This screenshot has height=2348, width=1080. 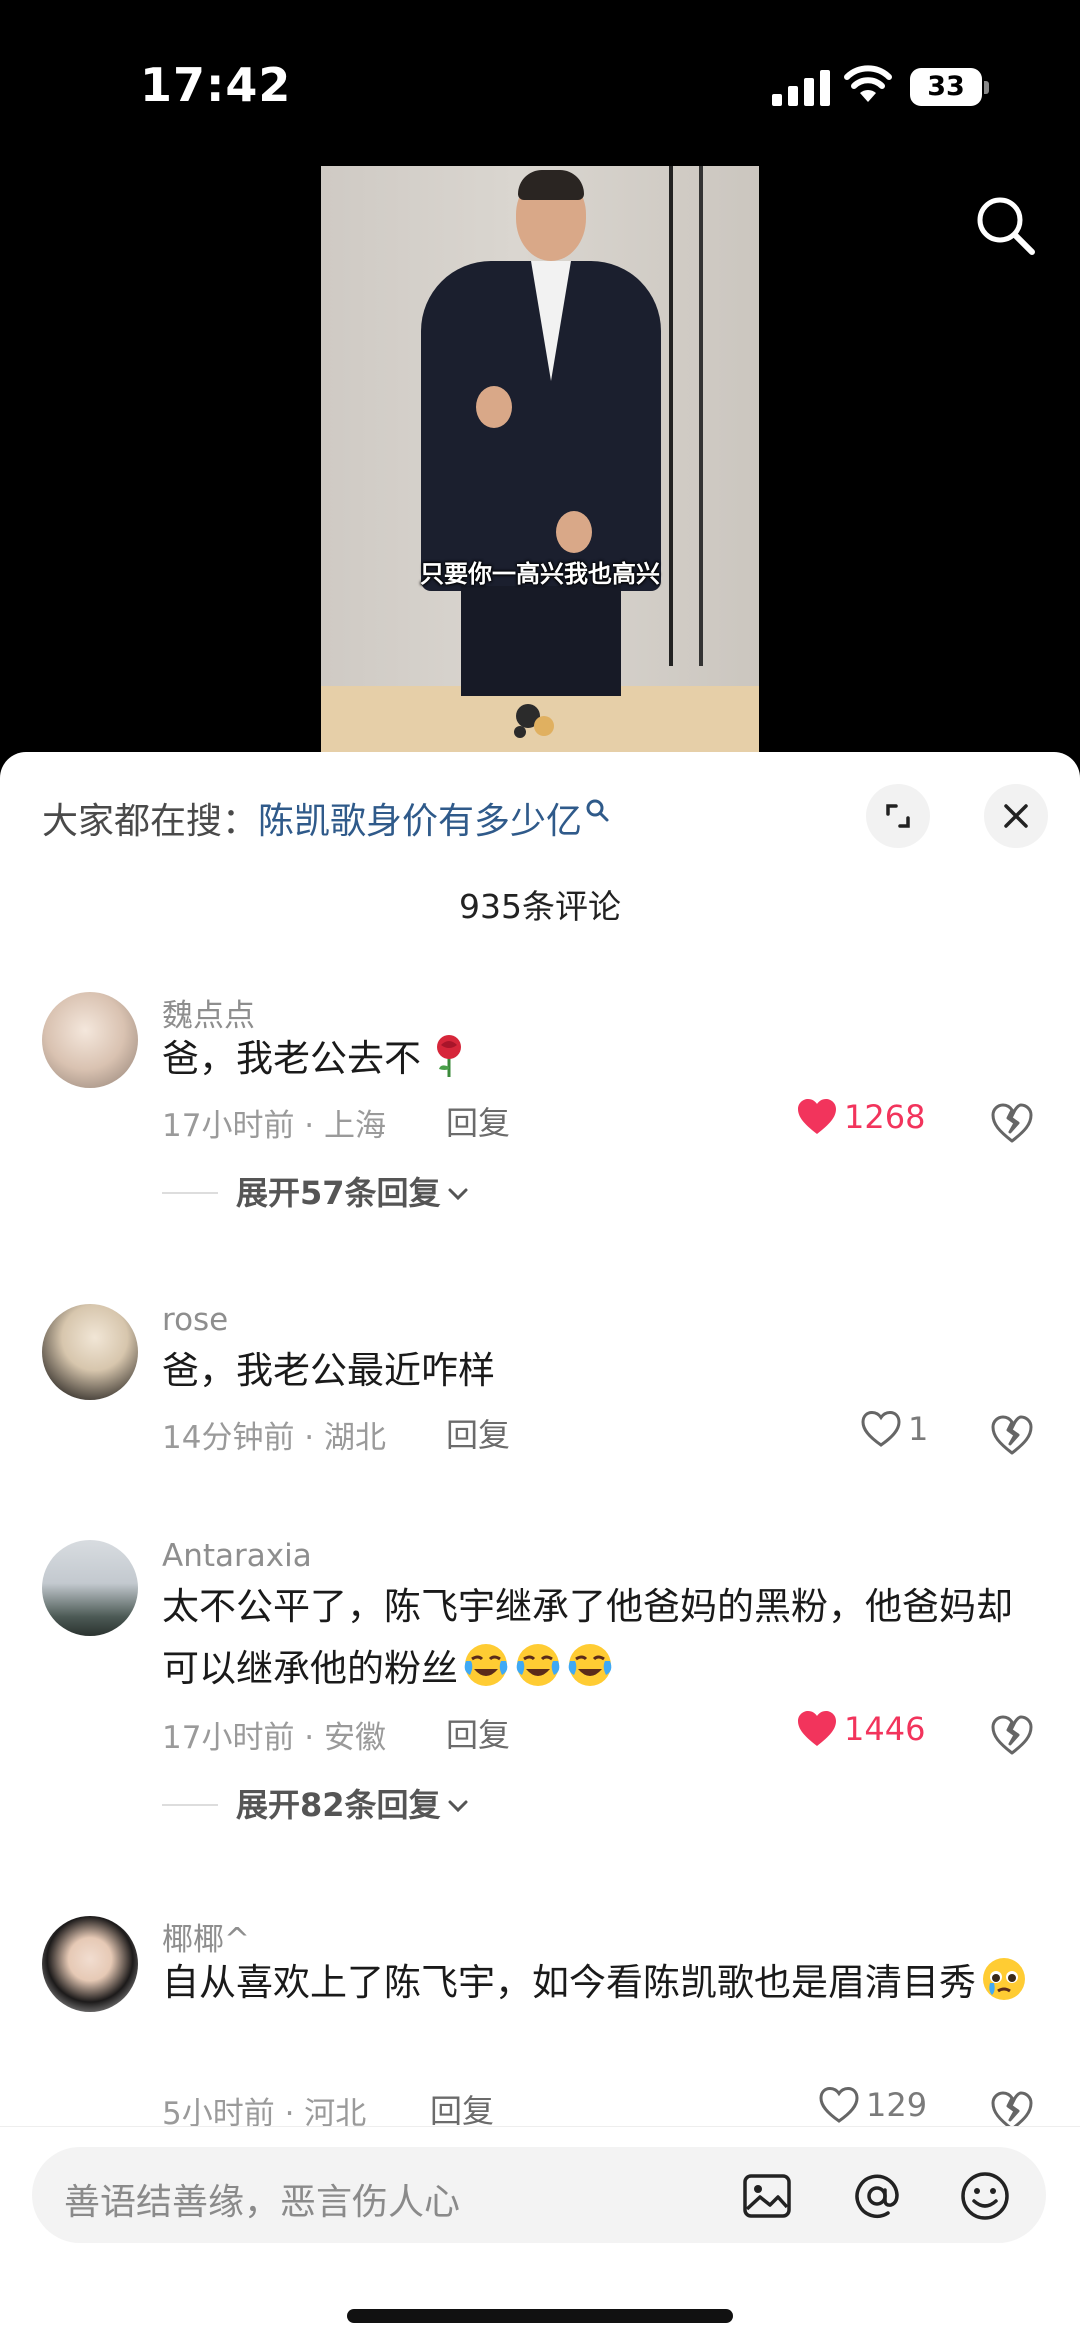 What do you see at coordinates (274, 1438) in the screenshot?
I see `comment-meta: 14分钟前 · 湖北` at bounding box center [274, 1438].